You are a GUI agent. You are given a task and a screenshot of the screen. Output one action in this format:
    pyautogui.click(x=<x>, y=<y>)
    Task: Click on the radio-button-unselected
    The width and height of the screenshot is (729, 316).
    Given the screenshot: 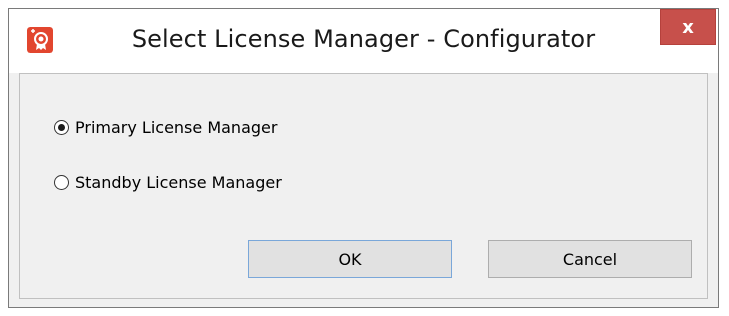 What is the action you would take?
    pyautogui.click(x=61, y=182)
    